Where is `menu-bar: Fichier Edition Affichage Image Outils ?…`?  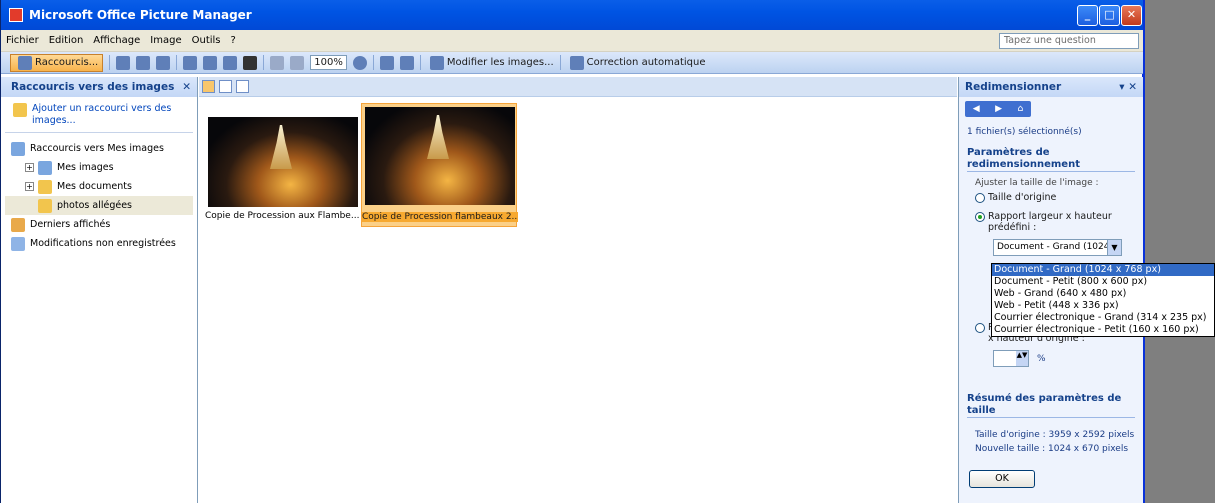 menu-bar: Fichier Edition Affichage Image Outils ?… is located at coordinates (572, 41).